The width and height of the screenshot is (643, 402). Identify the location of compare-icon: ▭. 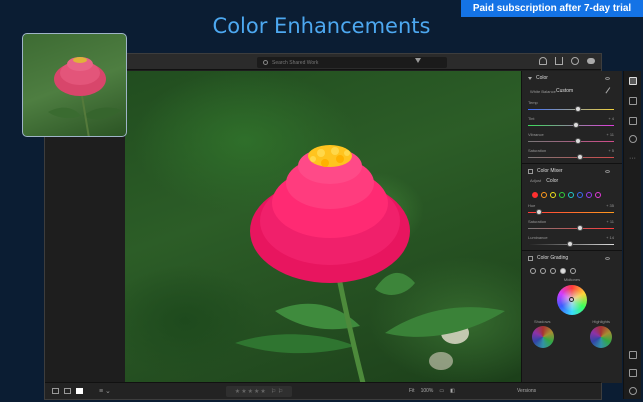
(441, 391).